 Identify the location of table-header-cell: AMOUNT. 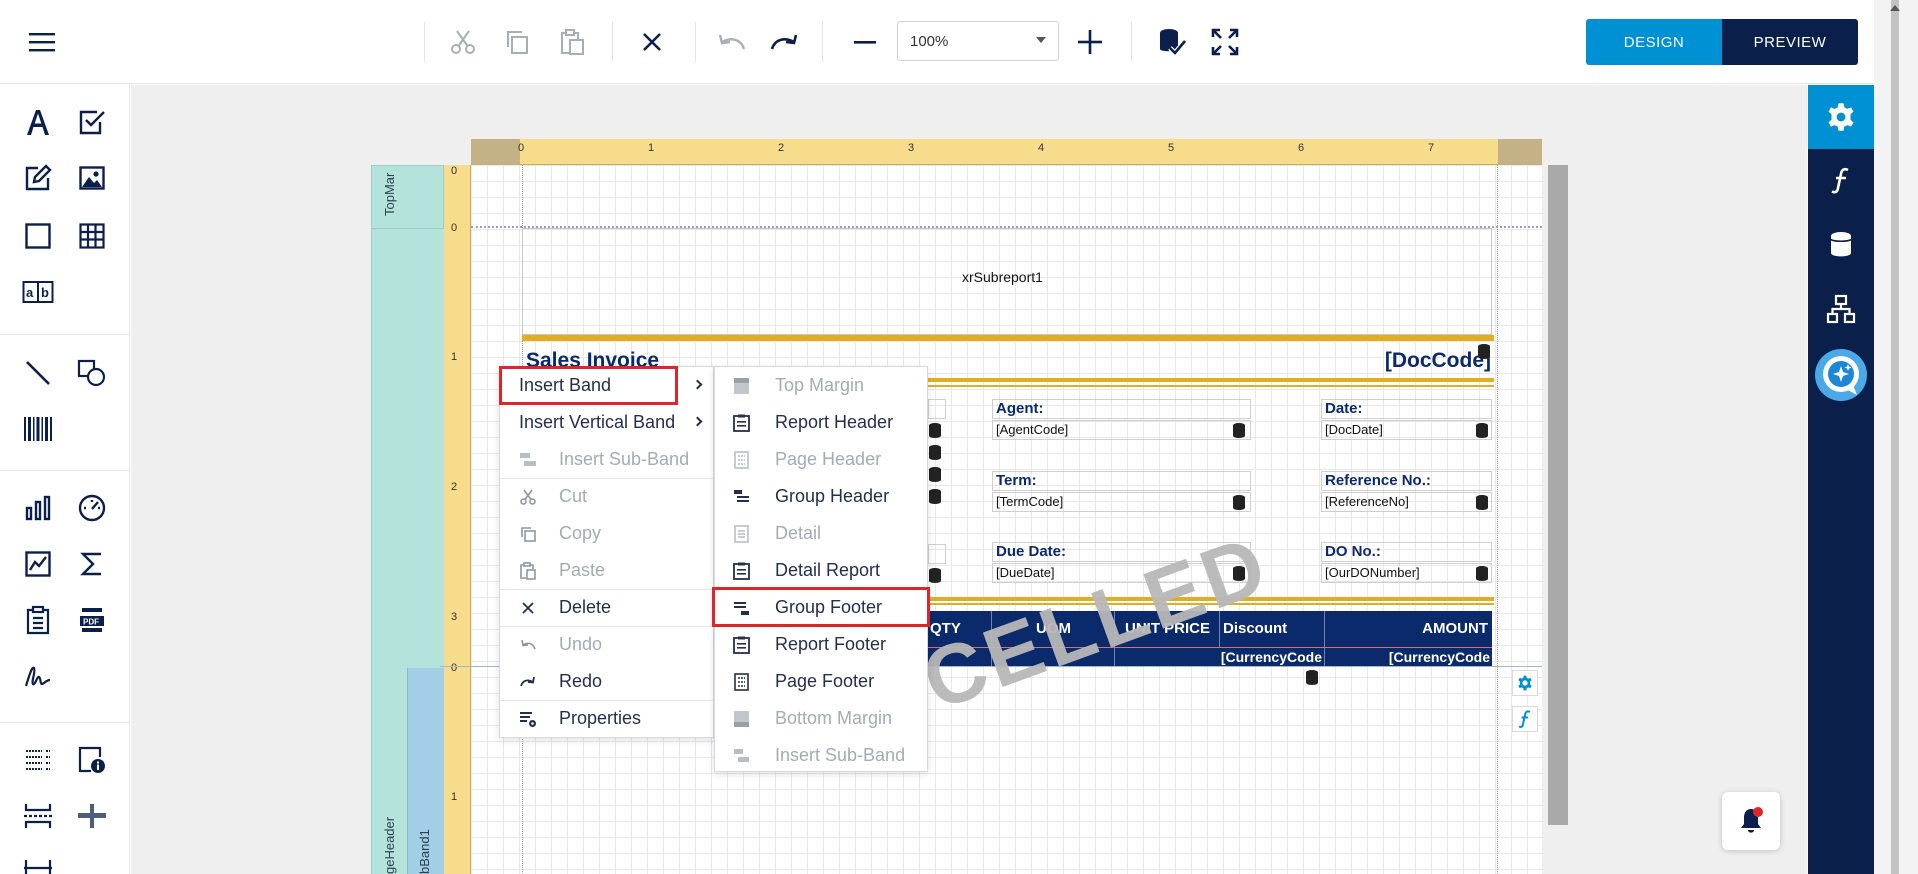
(1409, 629).